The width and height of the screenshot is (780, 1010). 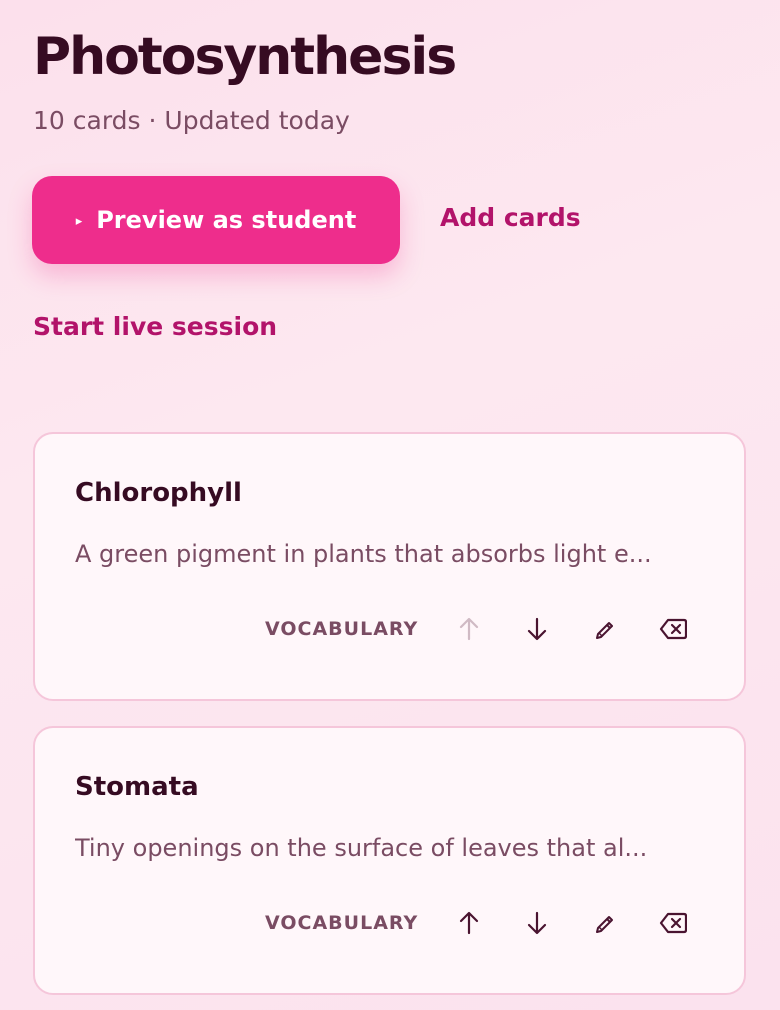 What do you see at coordinates (155, 326) in the screenshot?
I see `start-live-session-link: Start live session` at bounding box center [155, 326].